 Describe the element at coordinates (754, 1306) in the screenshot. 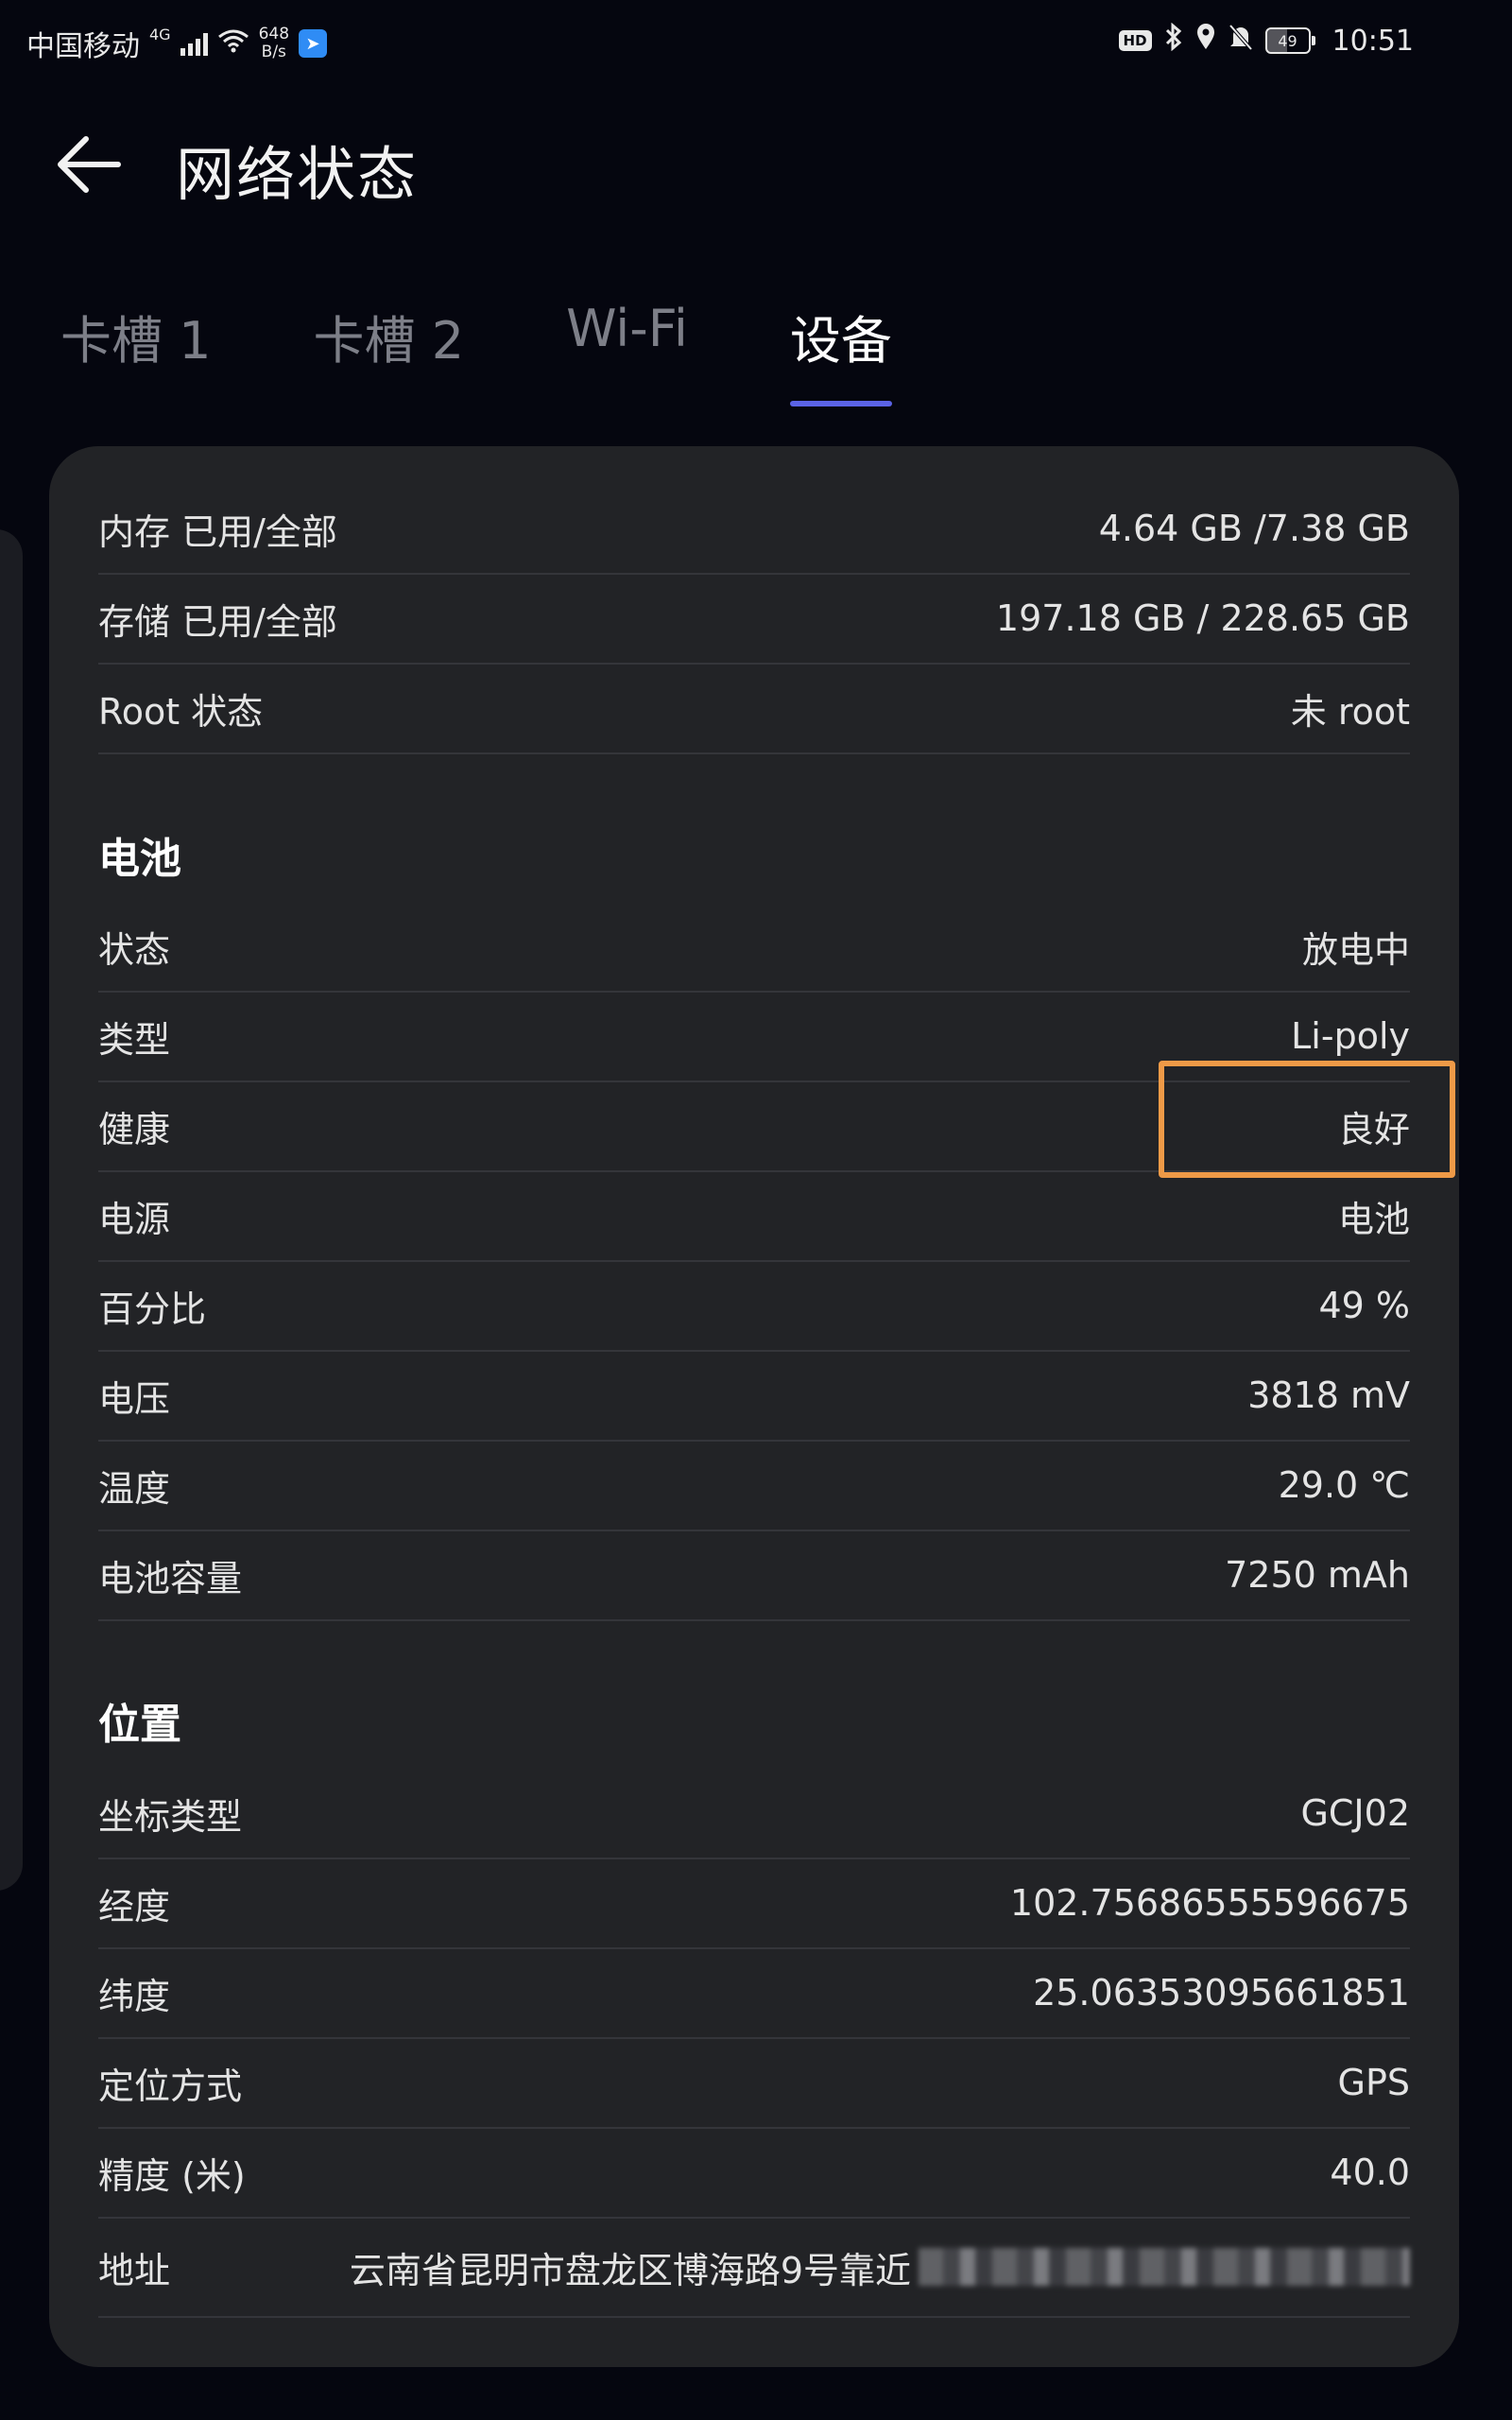

I see `battery-percent-row: 百分比 49 %` at that location.